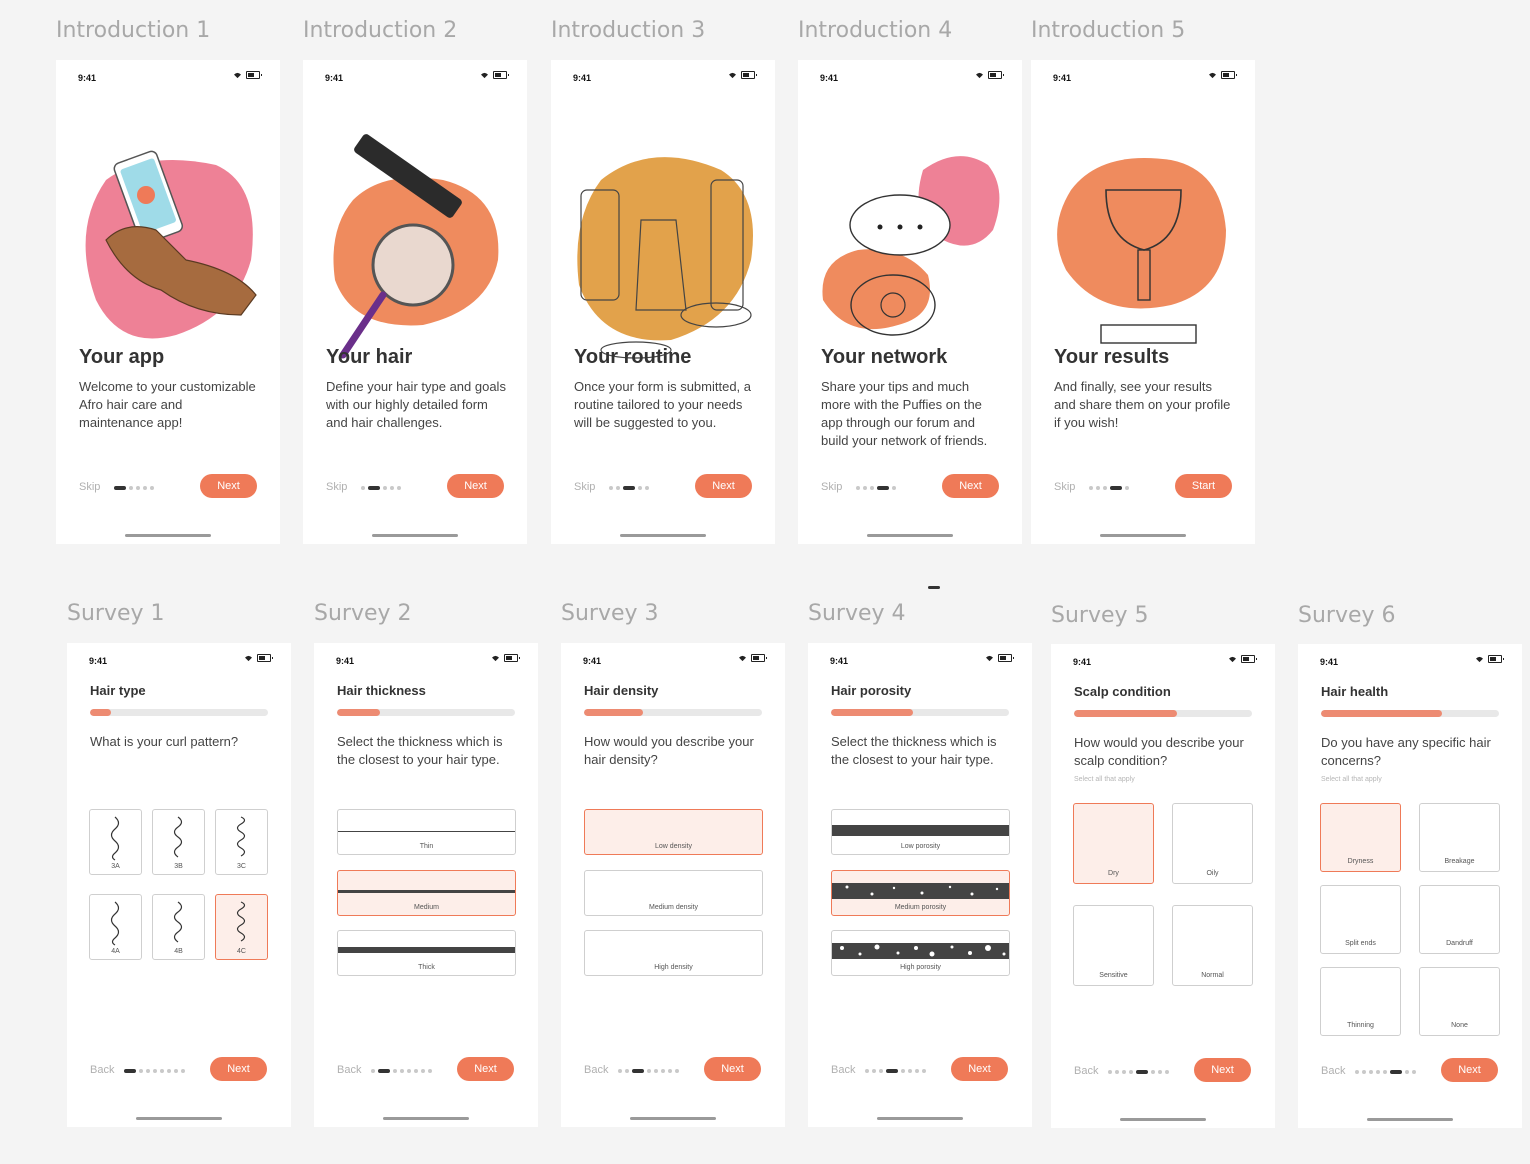  Describe the element at coordinates (1479, 659) in the screenshot. I see `wifi-icon` at that location.